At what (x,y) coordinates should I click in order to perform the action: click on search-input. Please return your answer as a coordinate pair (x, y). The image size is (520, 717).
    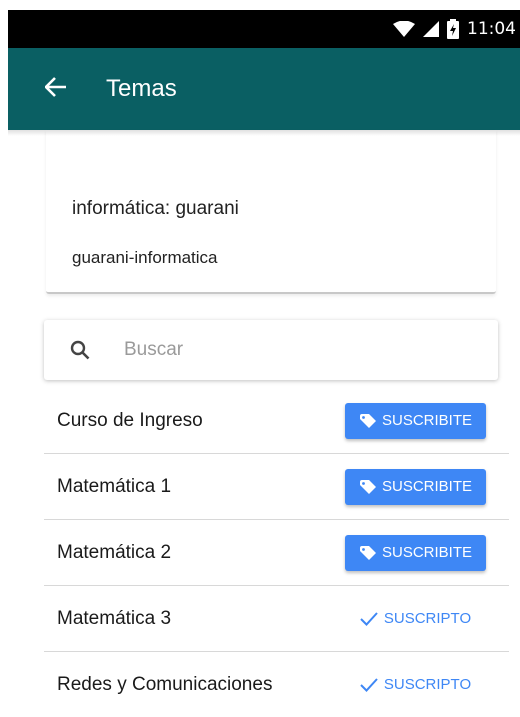
    Looking at the image, I should click on (304, 350).